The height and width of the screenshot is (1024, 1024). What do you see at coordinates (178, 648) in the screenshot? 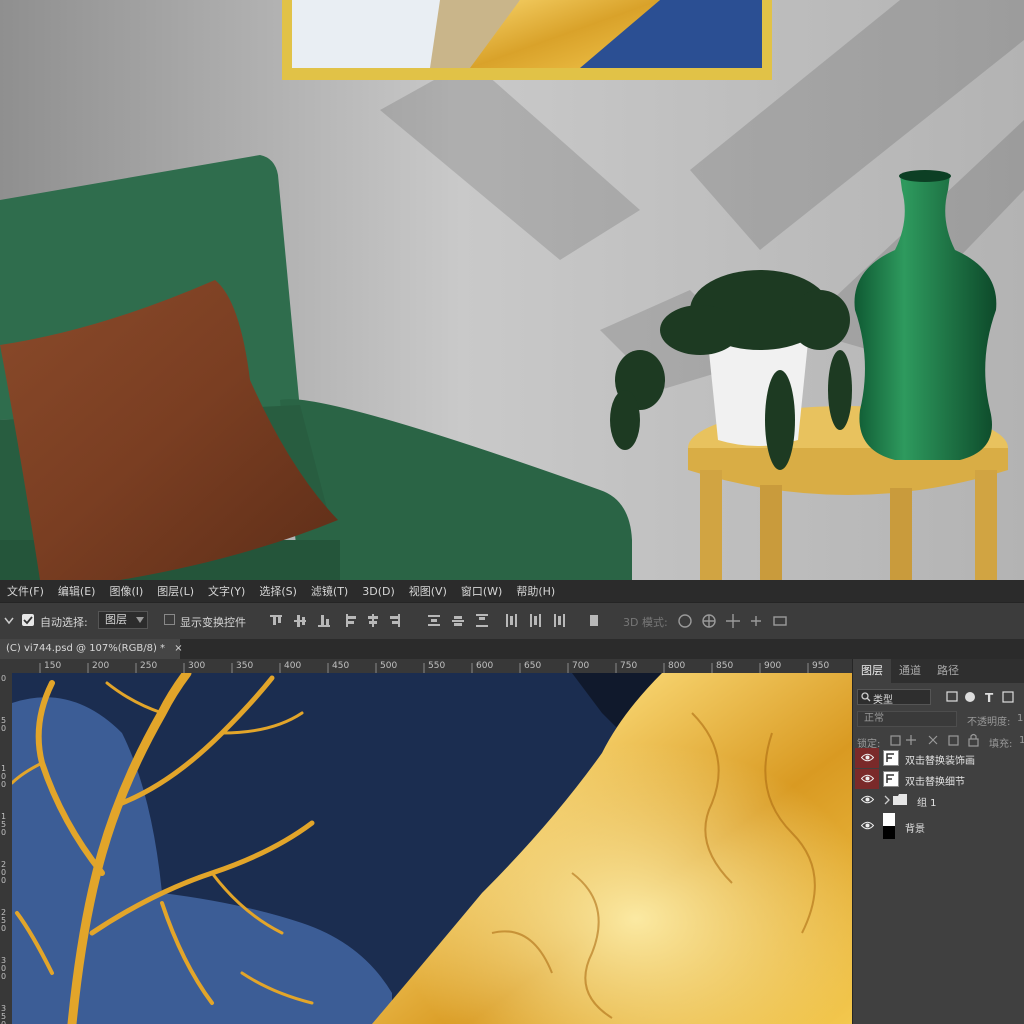
I see `close-tab-icon: ×` at bounding box center [178, 648].